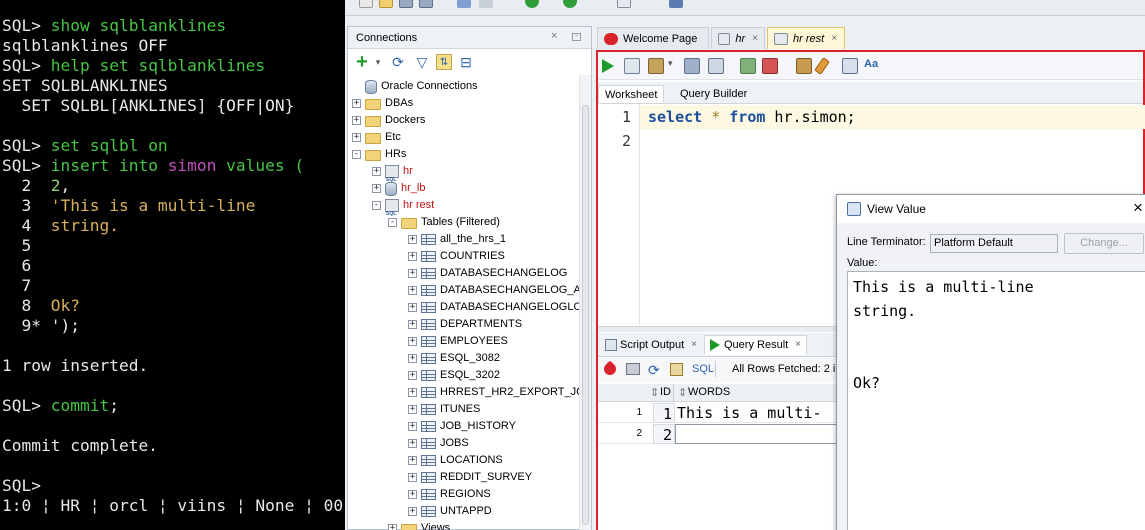  I want to click on tree-node-table: + JOB_HISTORY, so click(462, 426).